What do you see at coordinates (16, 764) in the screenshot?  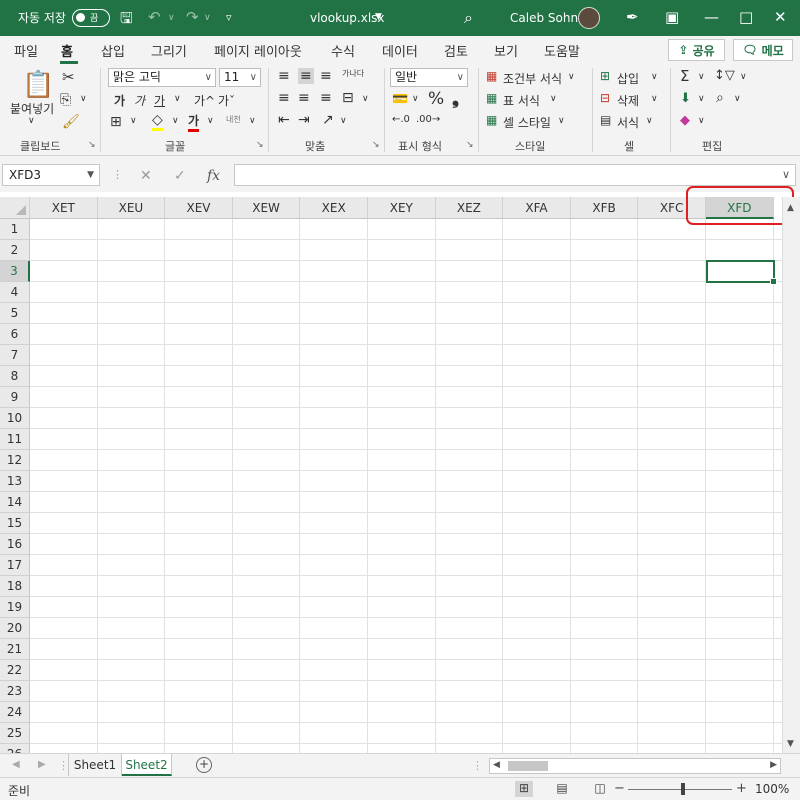 I see `prev-sheet-icon: ◀` at bounding box center [16, 764].